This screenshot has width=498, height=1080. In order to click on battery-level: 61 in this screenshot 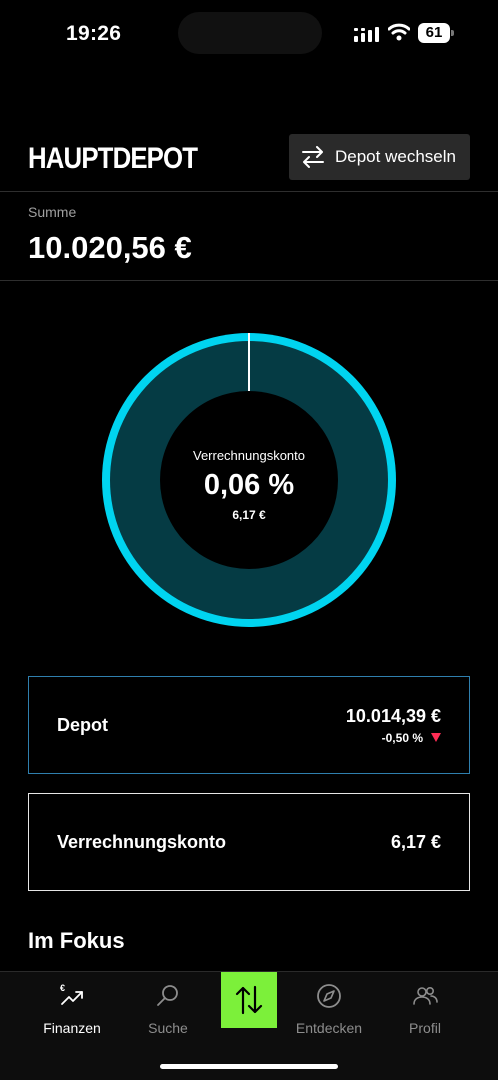, I will do `click(434, 33)`.